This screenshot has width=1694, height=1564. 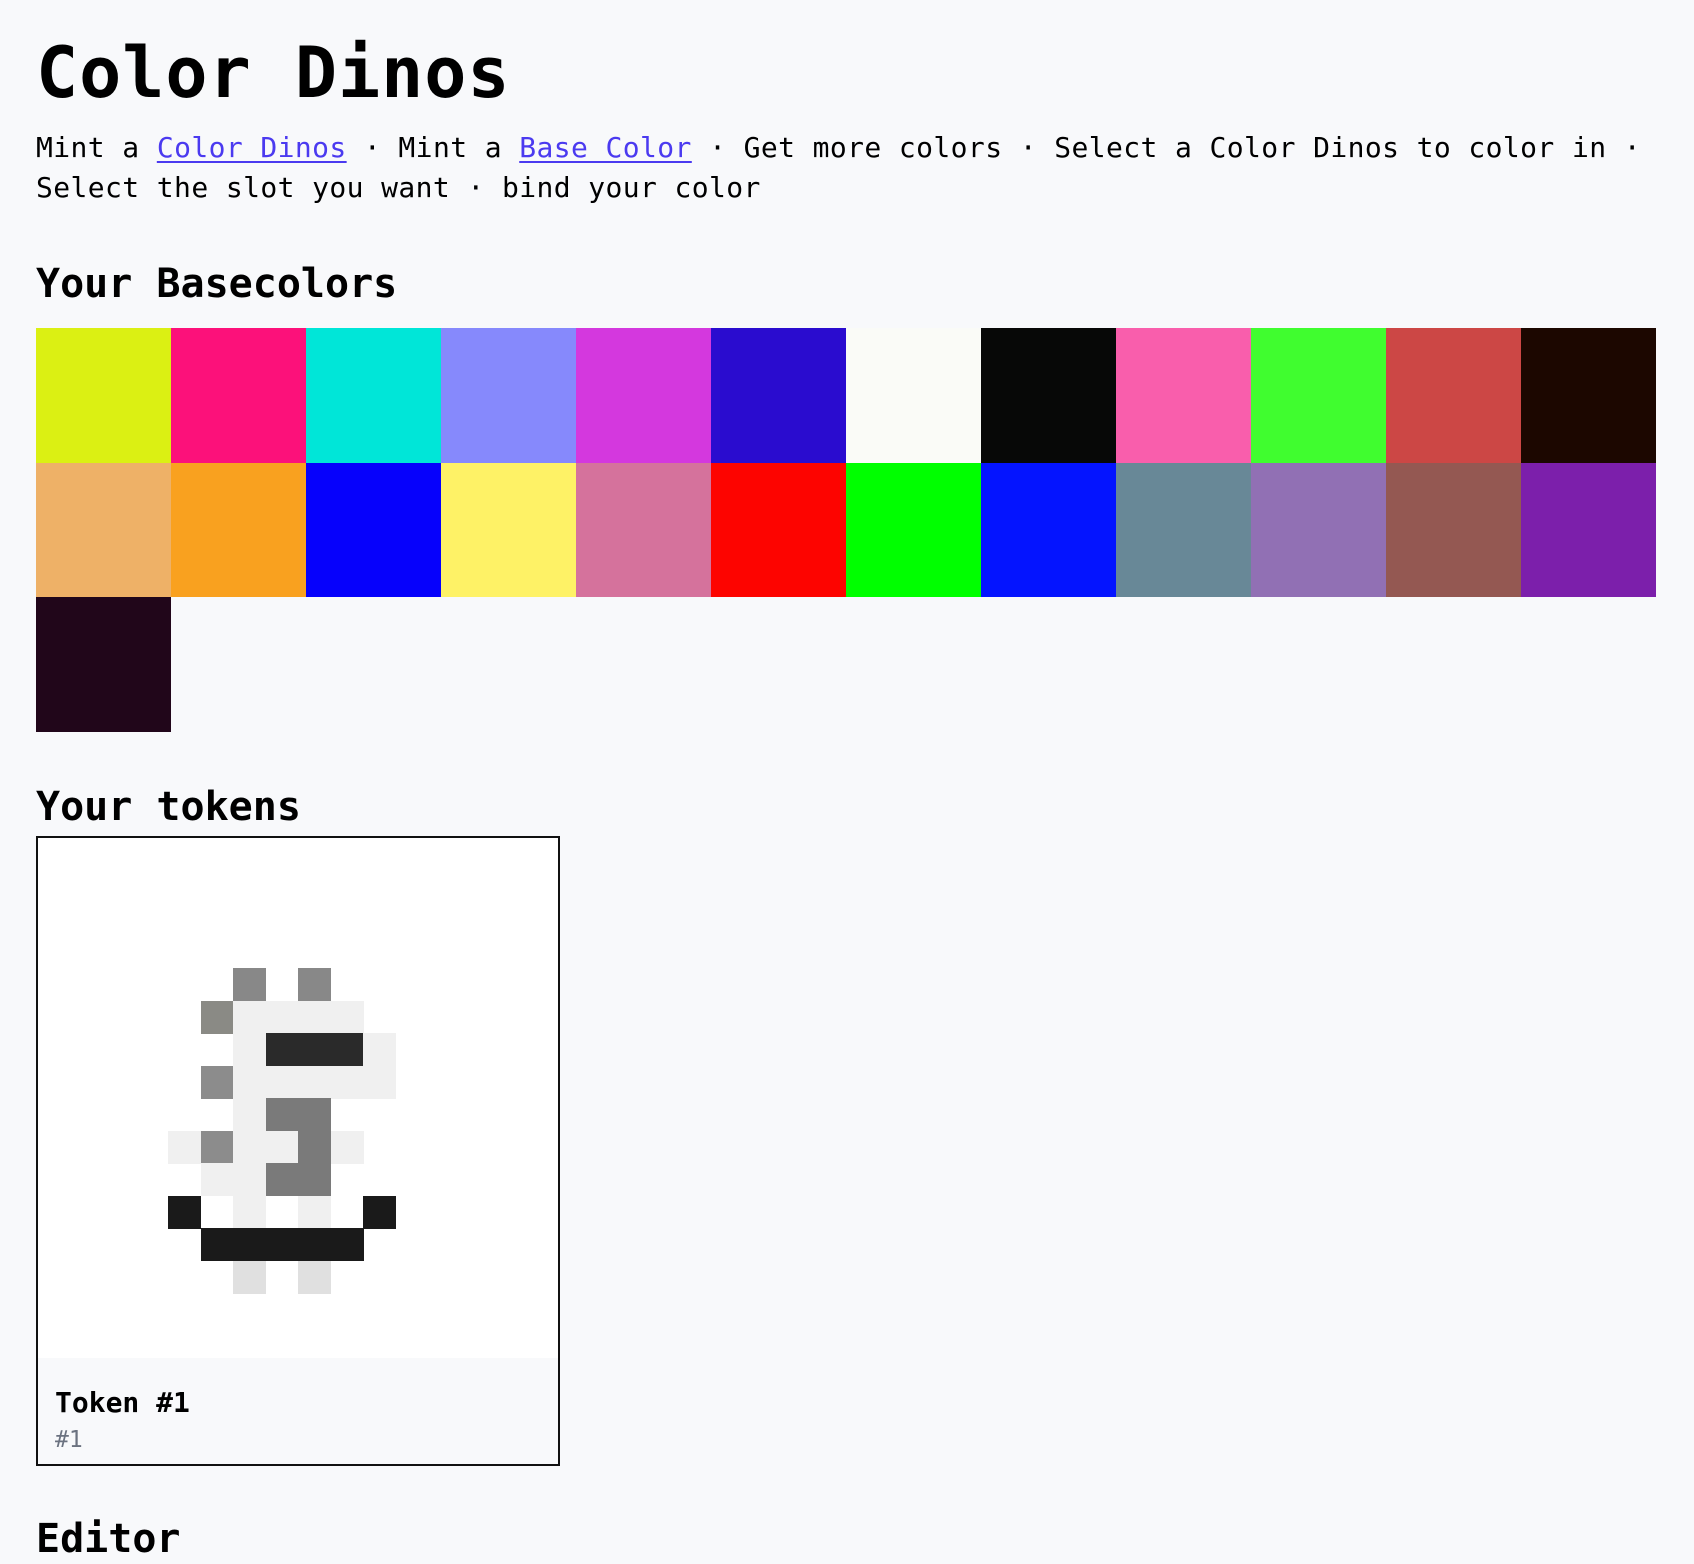 I want to click on base-color-link: Base Color, so click(x=605, y=147).